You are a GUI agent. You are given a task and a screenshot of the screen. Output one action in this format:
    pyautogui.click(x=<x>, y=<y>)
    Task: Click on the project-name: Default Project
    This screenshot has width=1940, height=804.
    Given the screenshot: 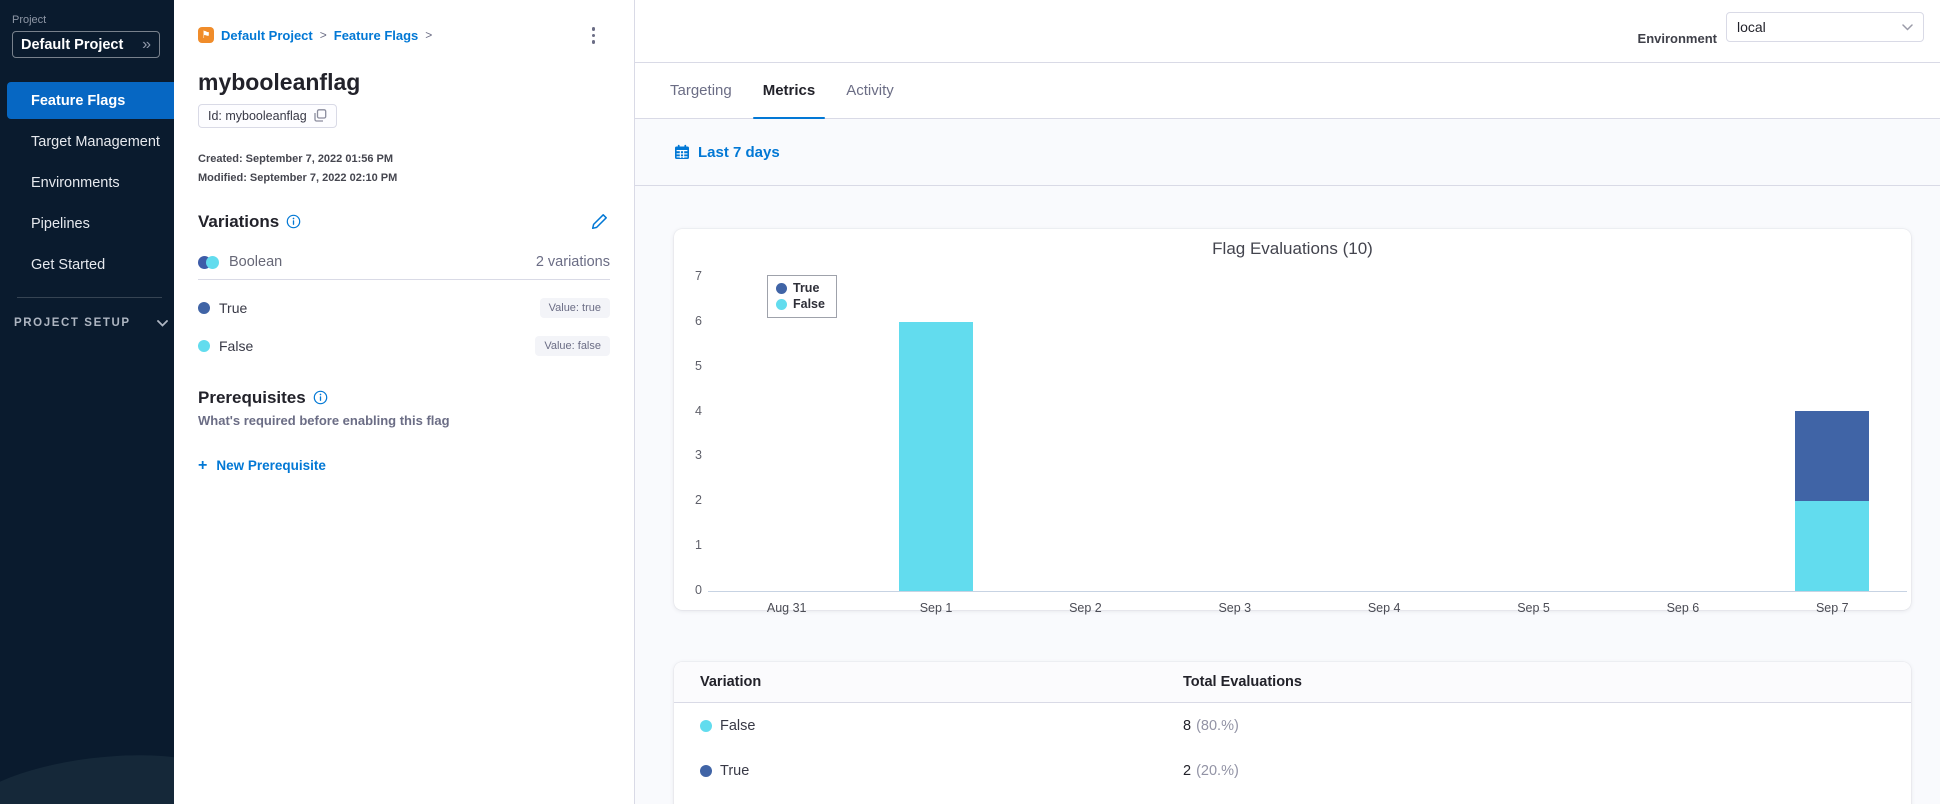 What is the action you would take?
    pyautogui.click(x=72, y=44)
    